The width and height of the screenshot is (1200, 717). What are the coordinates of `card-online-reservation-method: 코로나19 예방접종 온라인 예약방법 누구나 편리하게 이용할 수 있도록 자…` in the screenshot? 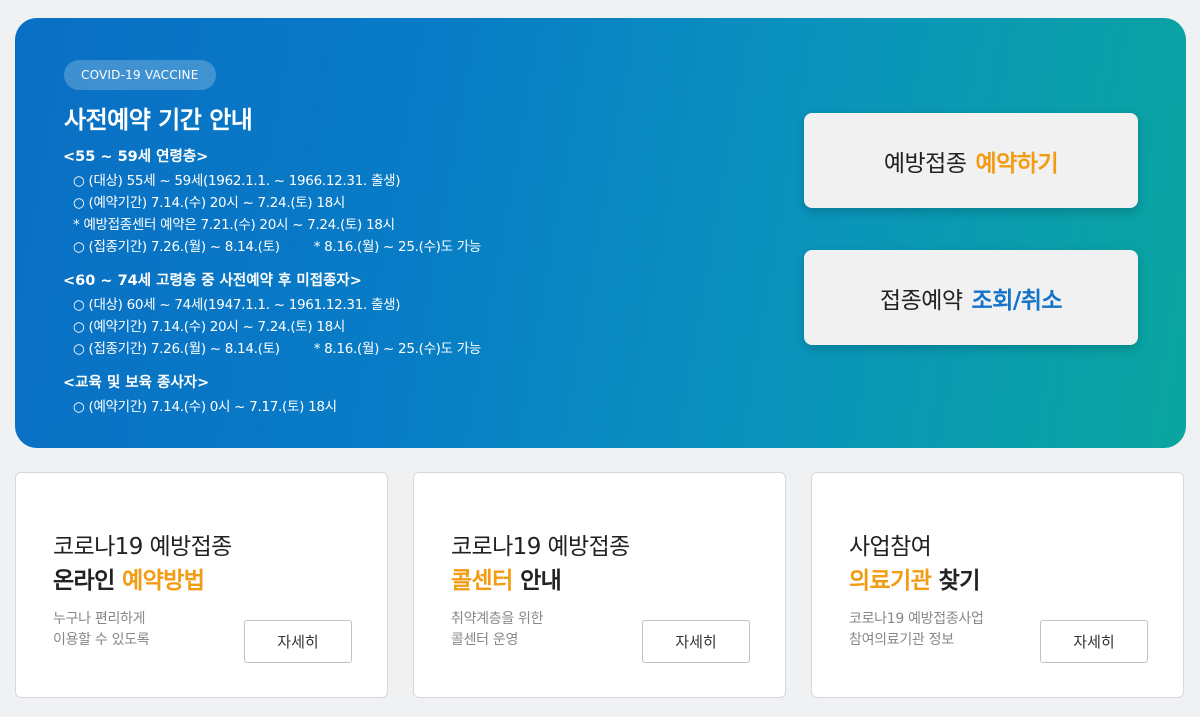 It's located at (201, 585).